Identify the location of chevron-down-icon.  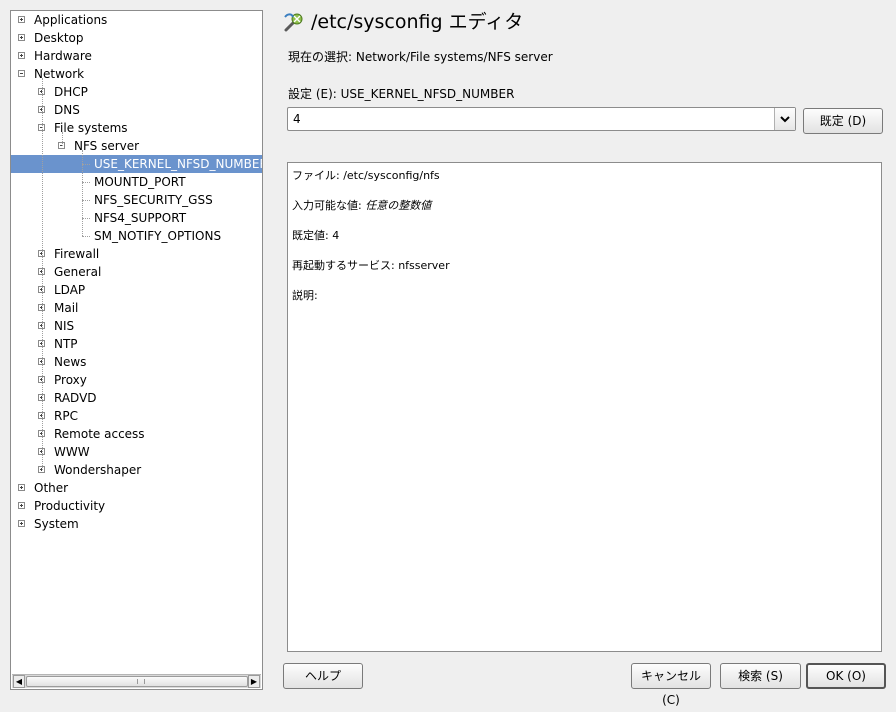
(784, 119).